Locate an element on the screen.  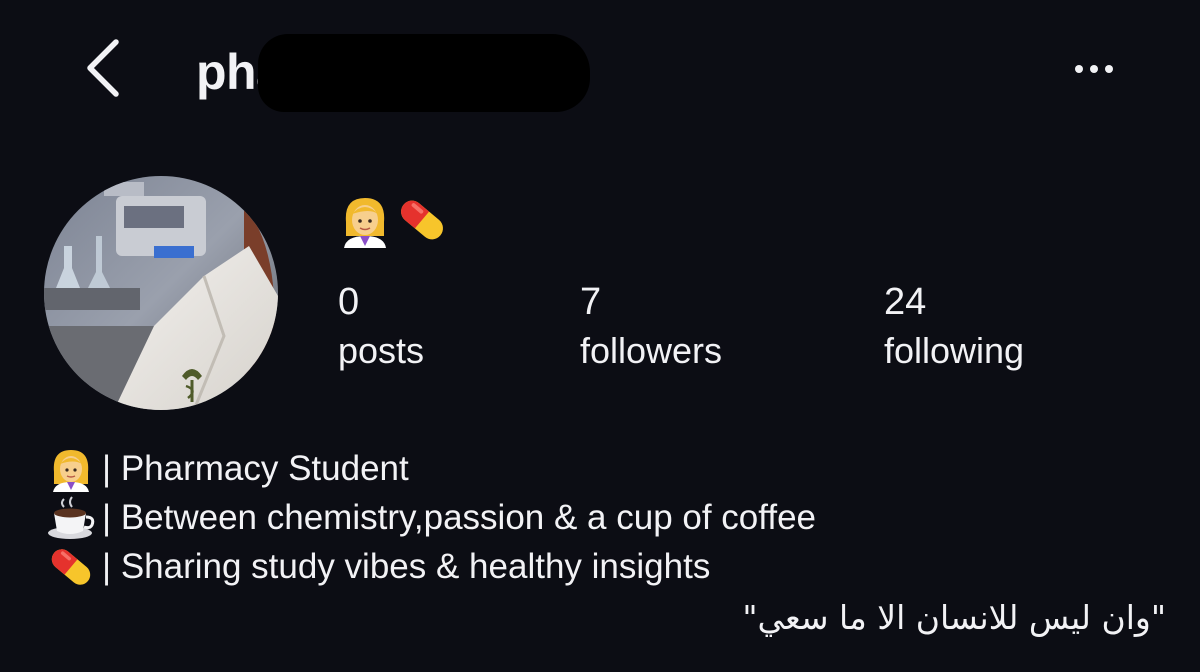
followers-stat: 7 followers is located at coordinates (651, 328).